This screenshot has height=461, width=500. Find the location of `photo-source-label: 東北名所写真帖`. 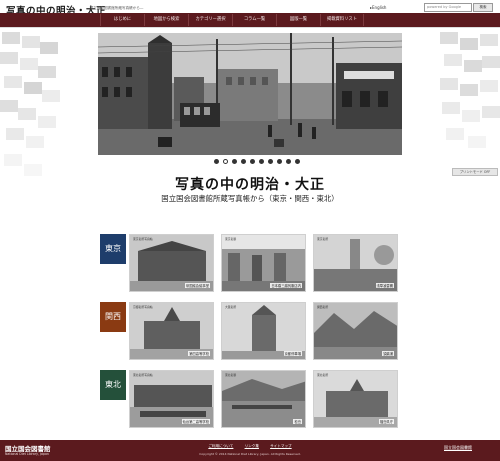

photo-source-label: 東北名所写真帖 is located at coordinates (143, 375).